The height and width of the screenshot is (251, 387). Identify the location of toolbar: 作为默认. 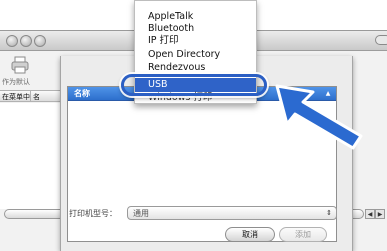
(30, 72).